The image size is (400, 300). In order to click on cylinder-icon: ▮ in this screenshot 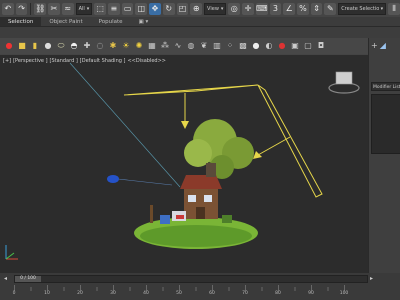, I will do `click(35, 46)`.